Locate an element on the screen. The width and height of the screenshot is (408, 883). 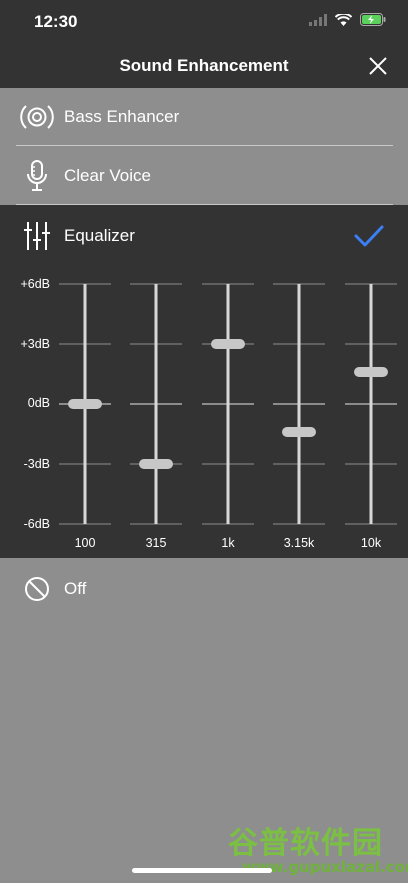
option-clear-voice: Clear Voice is located at coordinates (204, 176).